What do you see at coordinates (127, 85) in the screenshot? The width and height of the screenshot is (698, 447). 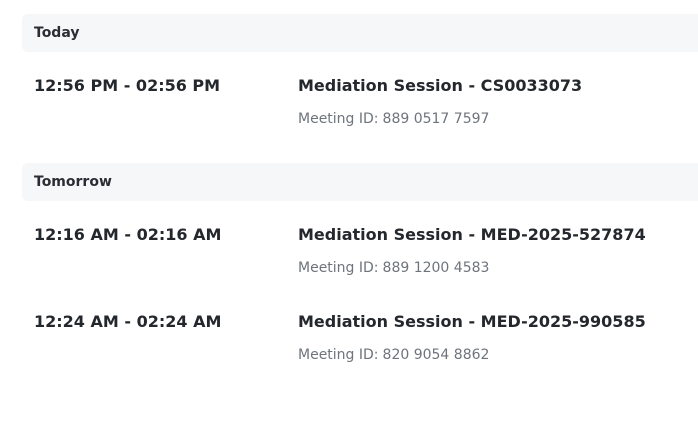 I see `meeting-time: 12:56 PM - 02:56 PM` at bounding box center [127, 85].